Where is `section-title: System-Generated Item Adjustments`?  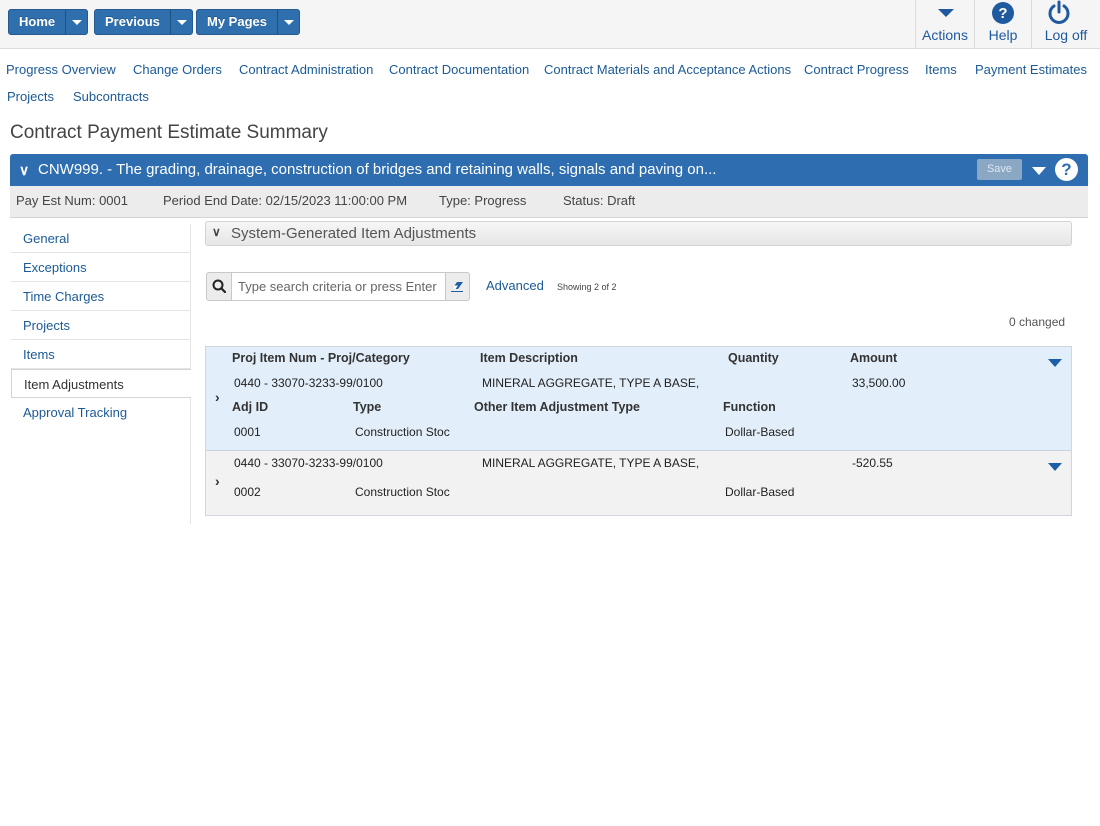 section-title: System-Generated Item Adjustments is located at coordinates (354, 233).